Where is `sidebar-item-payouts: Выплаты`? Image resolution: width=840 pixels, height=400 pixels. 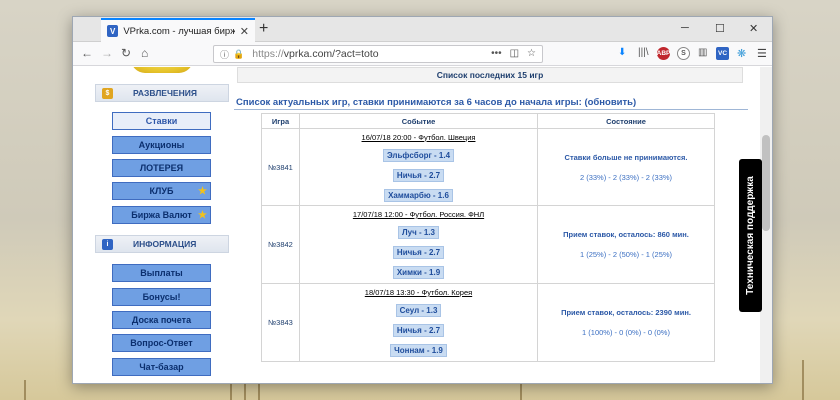 sidebar-item-payouts: Выплаты is located at coordinates (161, 273).